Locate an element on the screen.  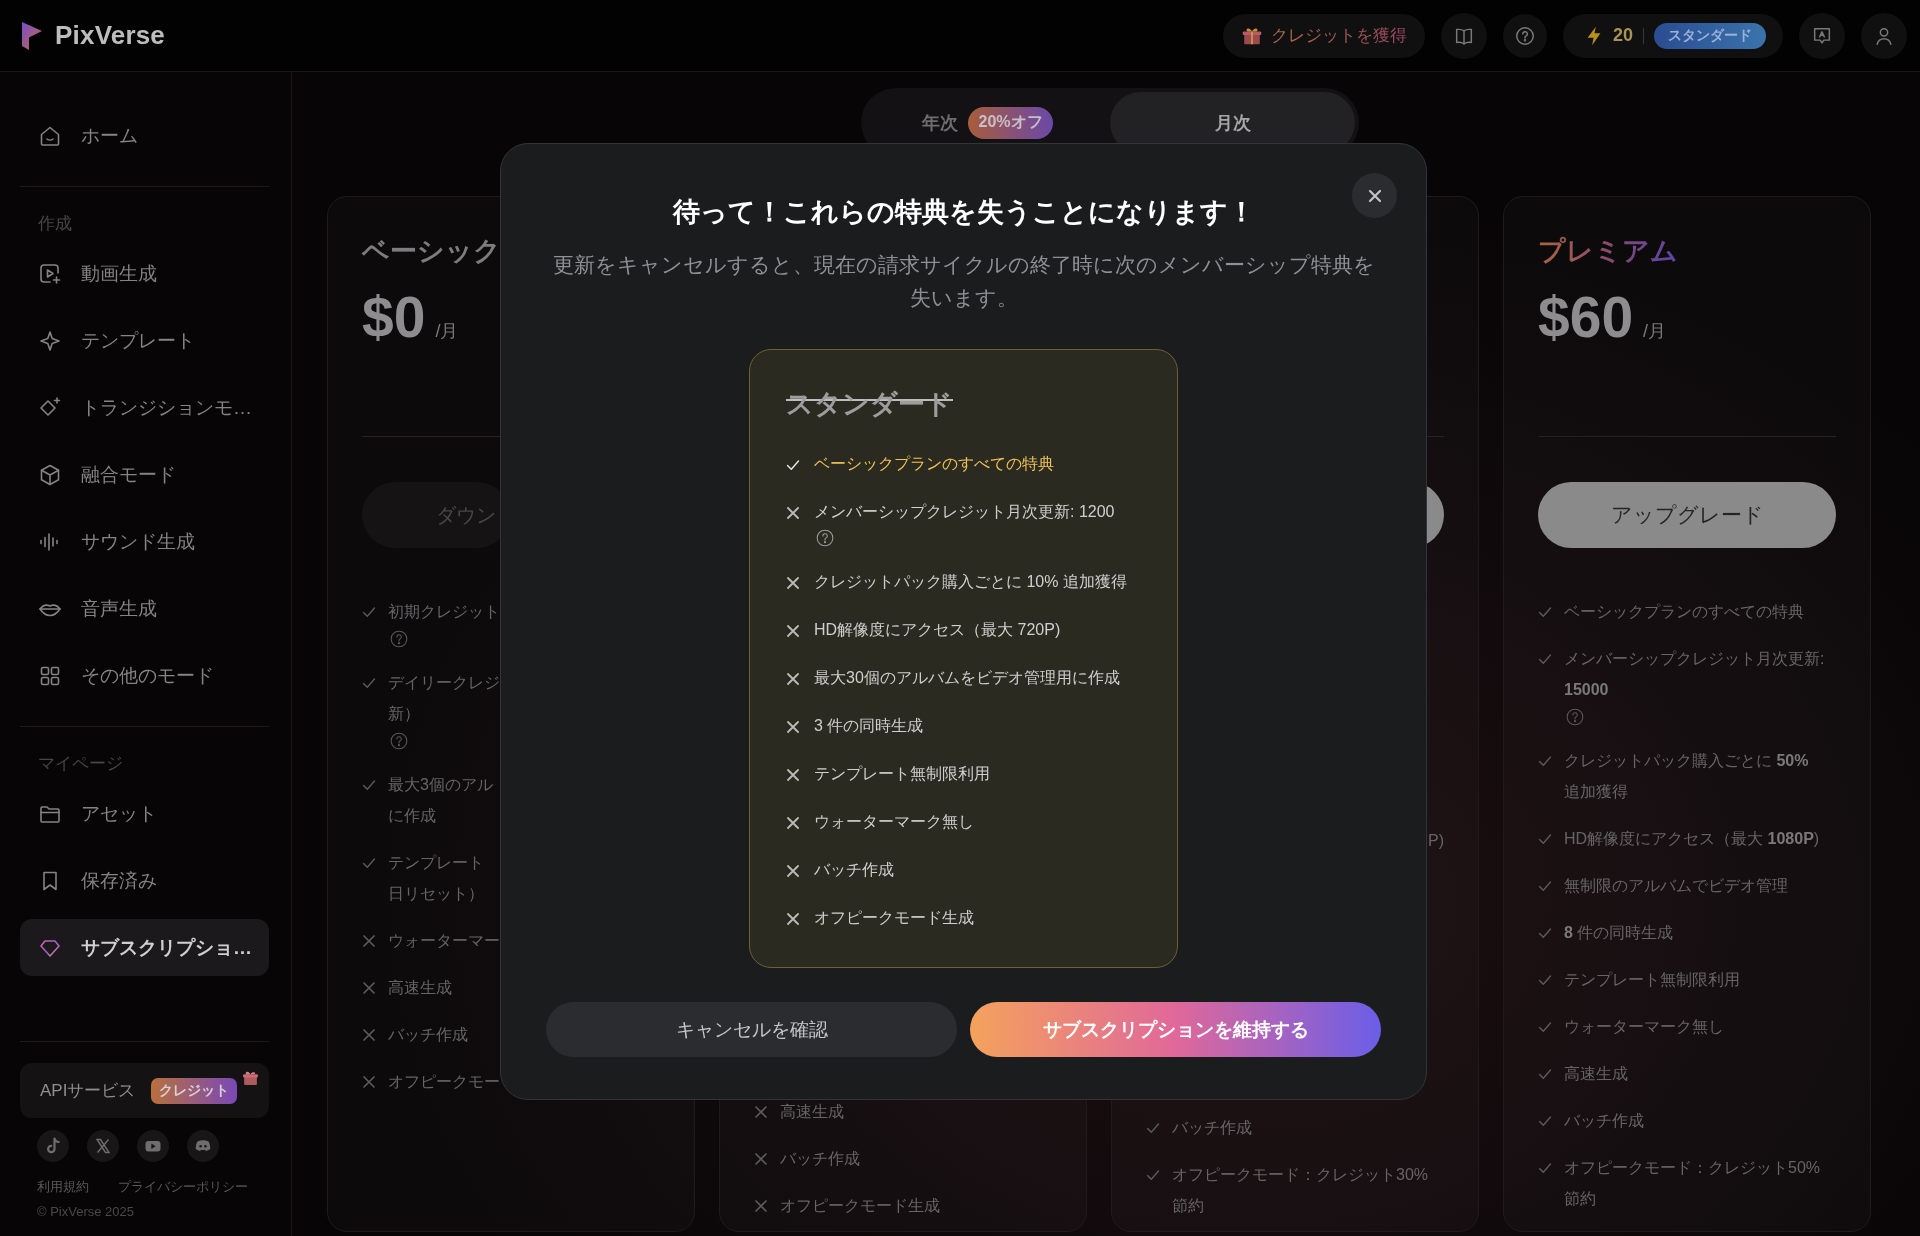
discord-icon is located at coordinates (203, 1146).